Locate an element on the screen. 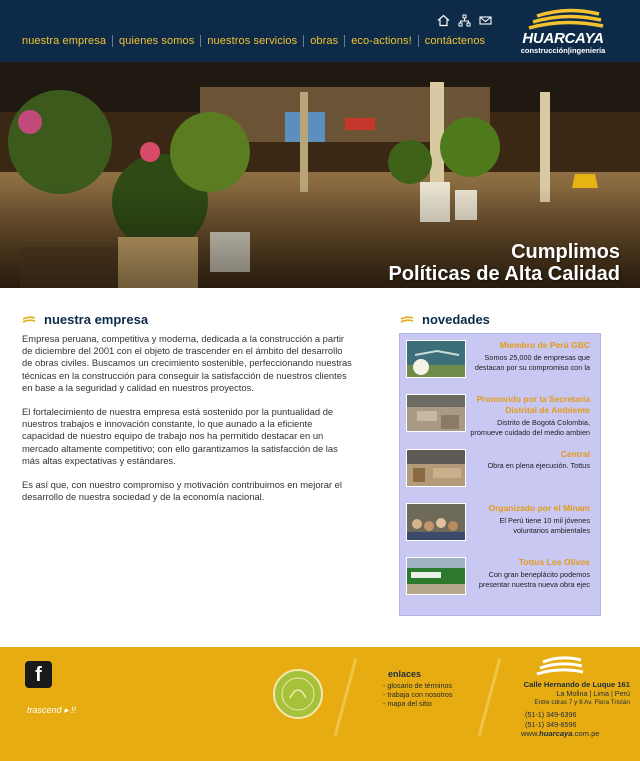  footer-link-mapa: - mapa del sitio is located at coordinates (418, 703).